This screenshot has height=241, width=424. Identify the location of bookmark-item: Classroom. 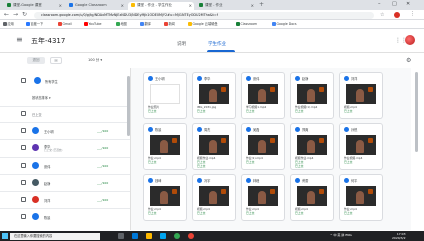
(246, 24).